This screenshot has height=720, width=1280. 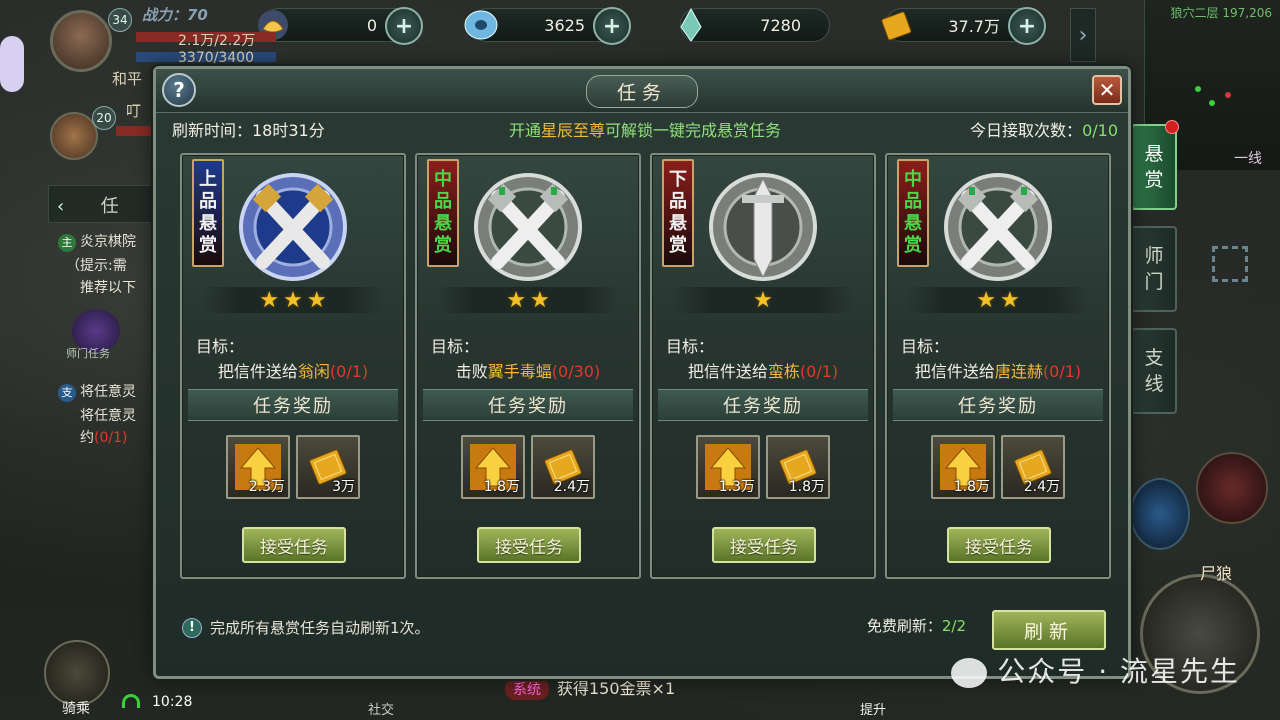 I want to click on goal-text: 把信件送给唐连赫(0/1), so click(x=998, y=371).